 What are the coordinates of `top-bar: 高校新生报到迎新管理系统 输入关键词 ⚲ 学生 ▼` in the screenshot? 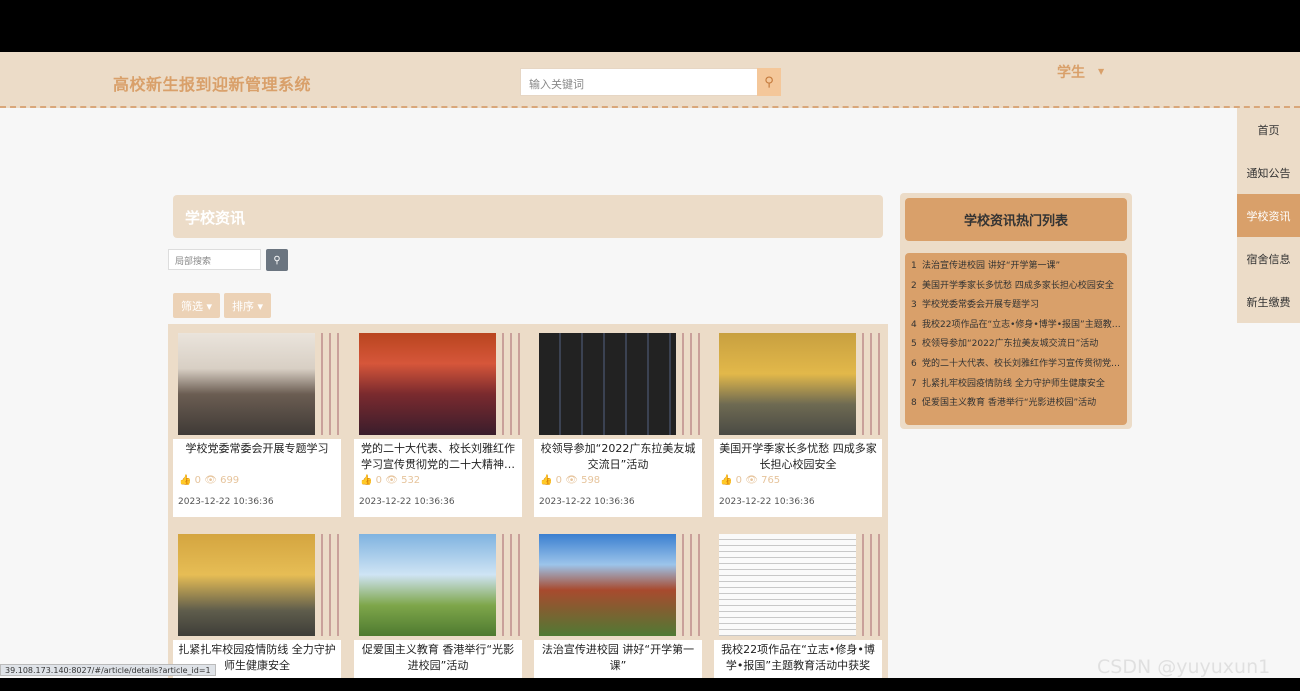 It's located at (650, 80).